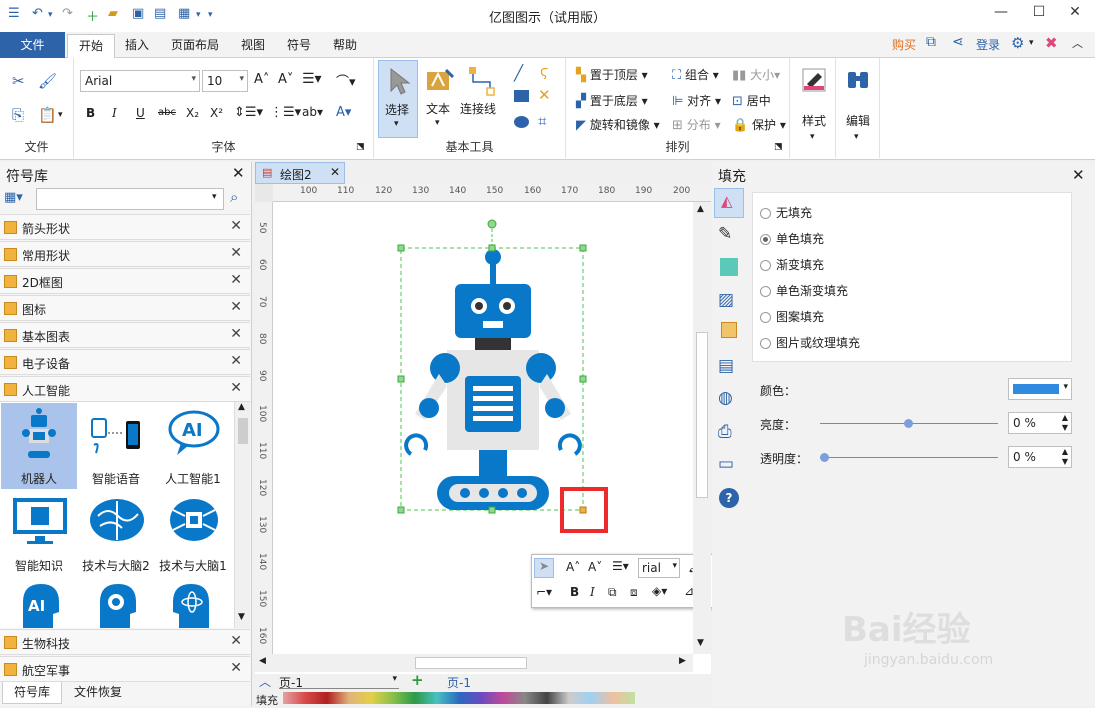 This screenshot has width=1095, height=708. I want to click on library-close-icon: ✕, so click(238, 173).